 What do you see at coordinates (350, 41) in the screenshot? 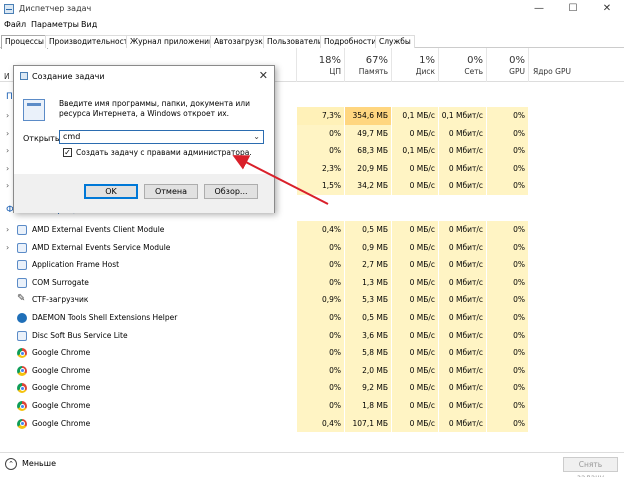
I see `tab-details: Подробности` at bounding box center [350, 41].